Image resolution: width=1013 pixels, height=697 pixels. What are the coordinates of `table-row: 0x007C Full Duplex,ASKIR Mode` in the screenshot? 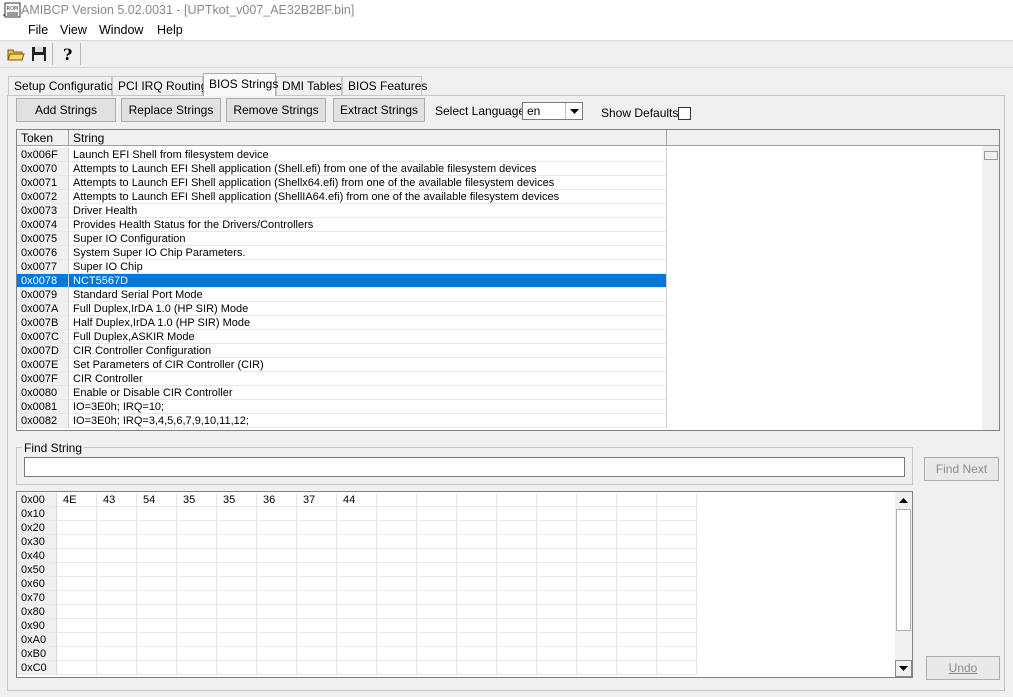 It's located at (342, 337).